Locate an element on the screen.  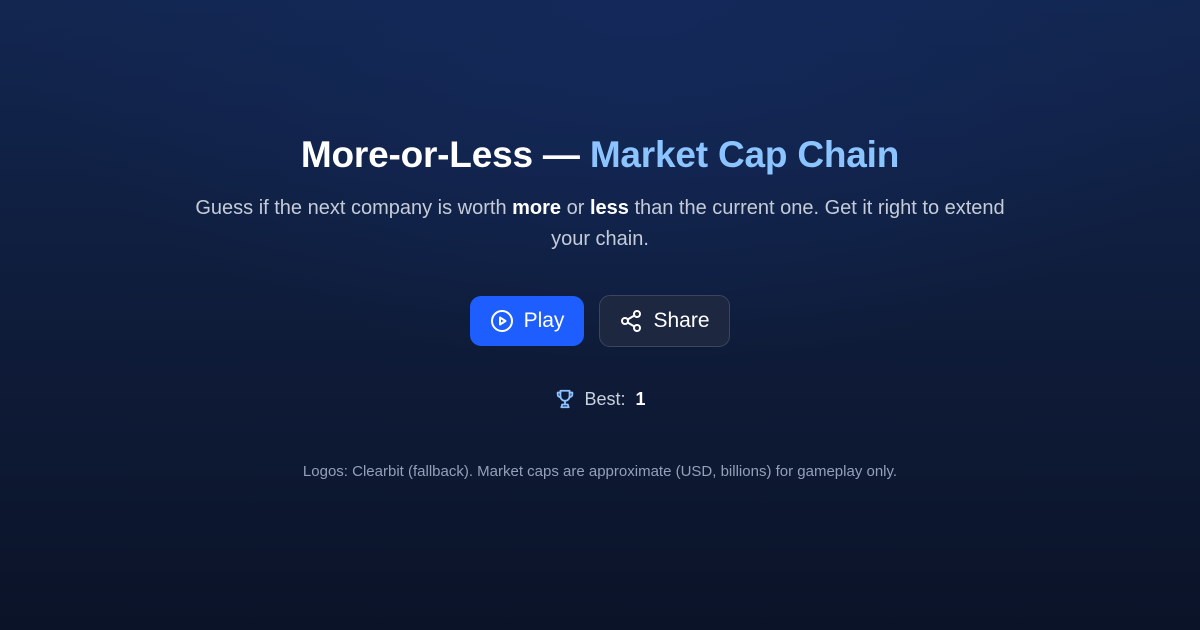
page-title: More-or-Less — Market Cap Chain is located at coordinates (600, 155).